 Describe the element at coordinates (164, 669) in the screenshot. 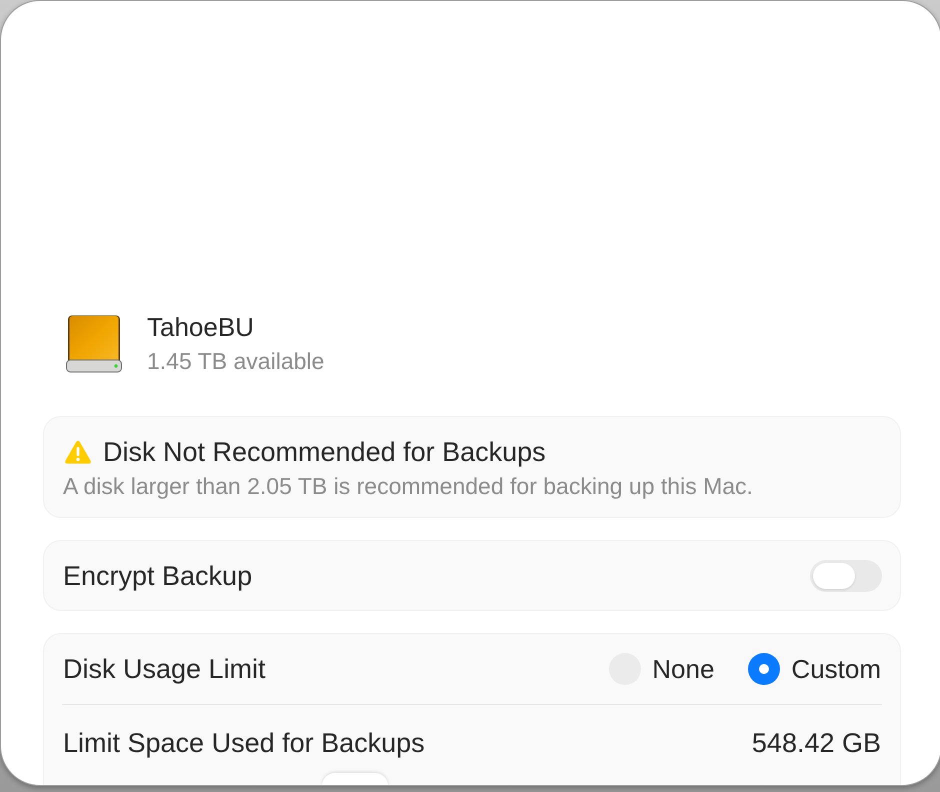

I see `setting-label: Disk Usage Limit` at that location.